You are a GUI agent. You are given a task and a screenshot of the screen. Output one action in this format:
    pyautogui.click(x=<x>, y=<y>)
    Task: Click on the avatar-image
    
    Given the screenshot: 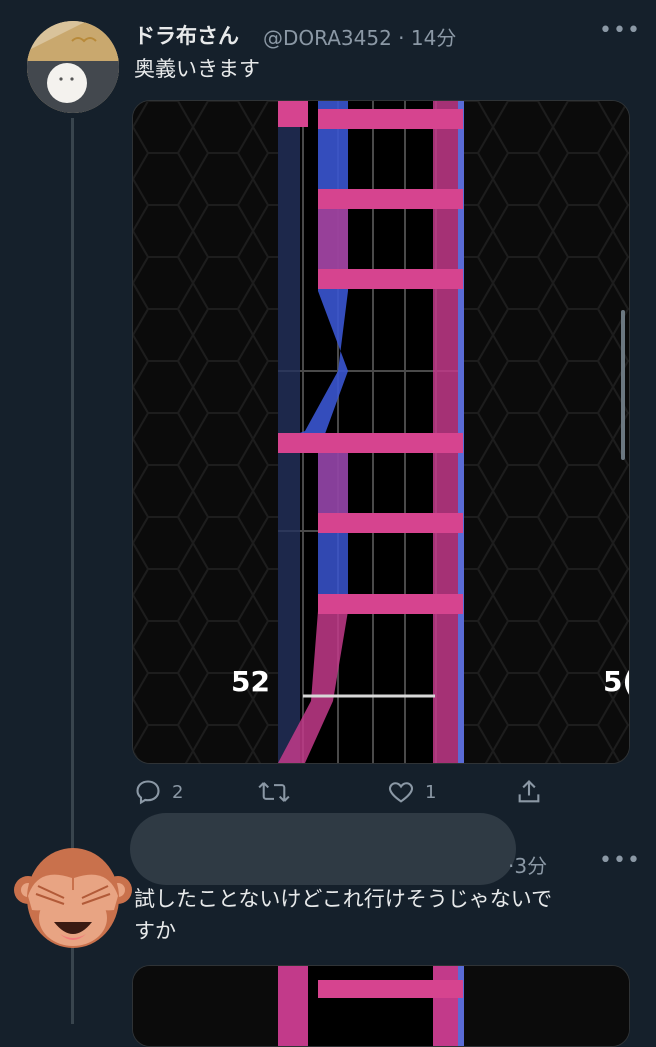 What is the action you would take?
    pyautogui.click(x=73, y=67)
    